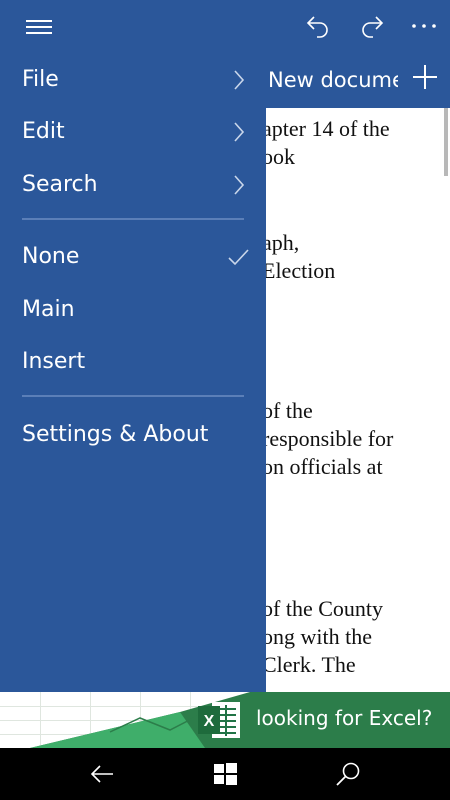  I want to click on menu-item-settings-about: Settings & About, so click(133, 436).